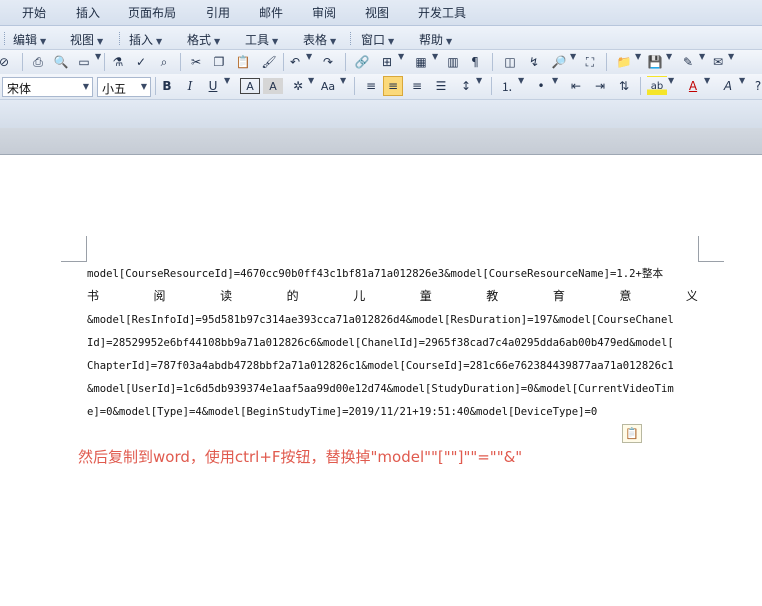 The image size is (762, 606). I want to click on tab-references: 引用, so click(218, 12).